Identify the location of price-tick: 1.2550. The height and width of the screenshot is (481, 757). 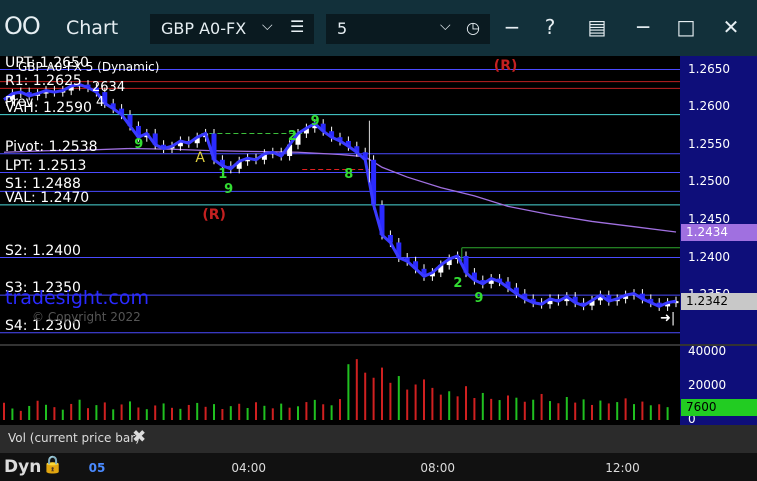
(709, 143).